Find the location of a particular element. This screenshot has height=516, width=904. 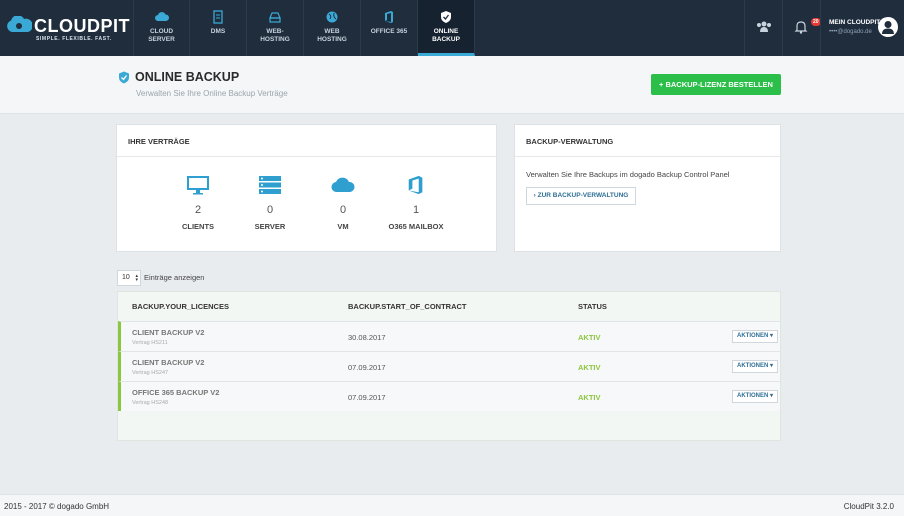

contracts-panel-title: IHRE VERTRÄGE is located at coordinates (306, 141).